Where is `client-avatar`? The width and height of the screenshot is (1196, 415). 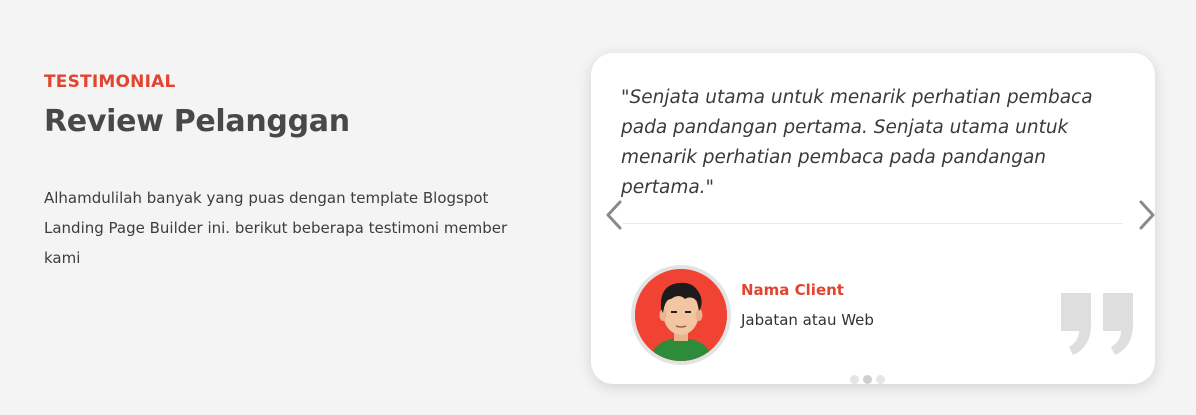 client-avatar is located at coordinates (681, 315).